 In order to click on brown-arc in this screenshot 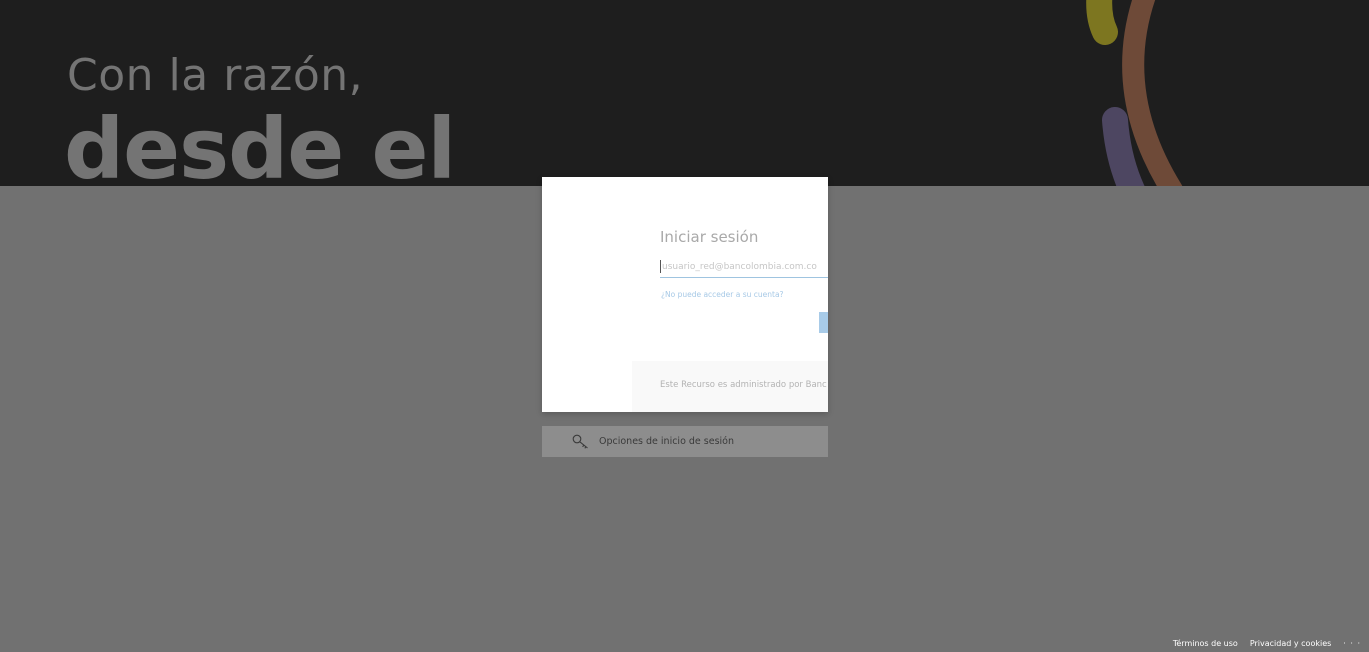, I will do `click(1152, 93)`.